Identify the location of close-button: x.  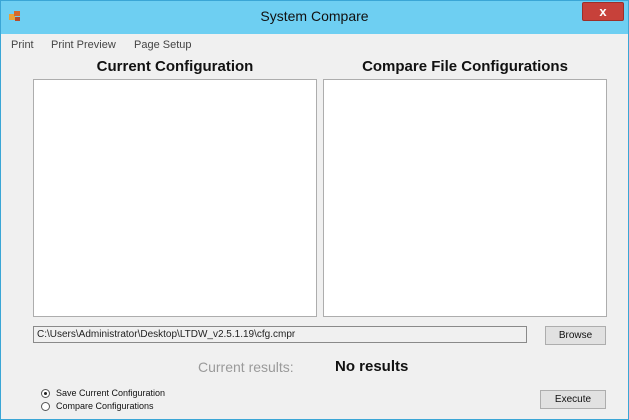
(603, 11).